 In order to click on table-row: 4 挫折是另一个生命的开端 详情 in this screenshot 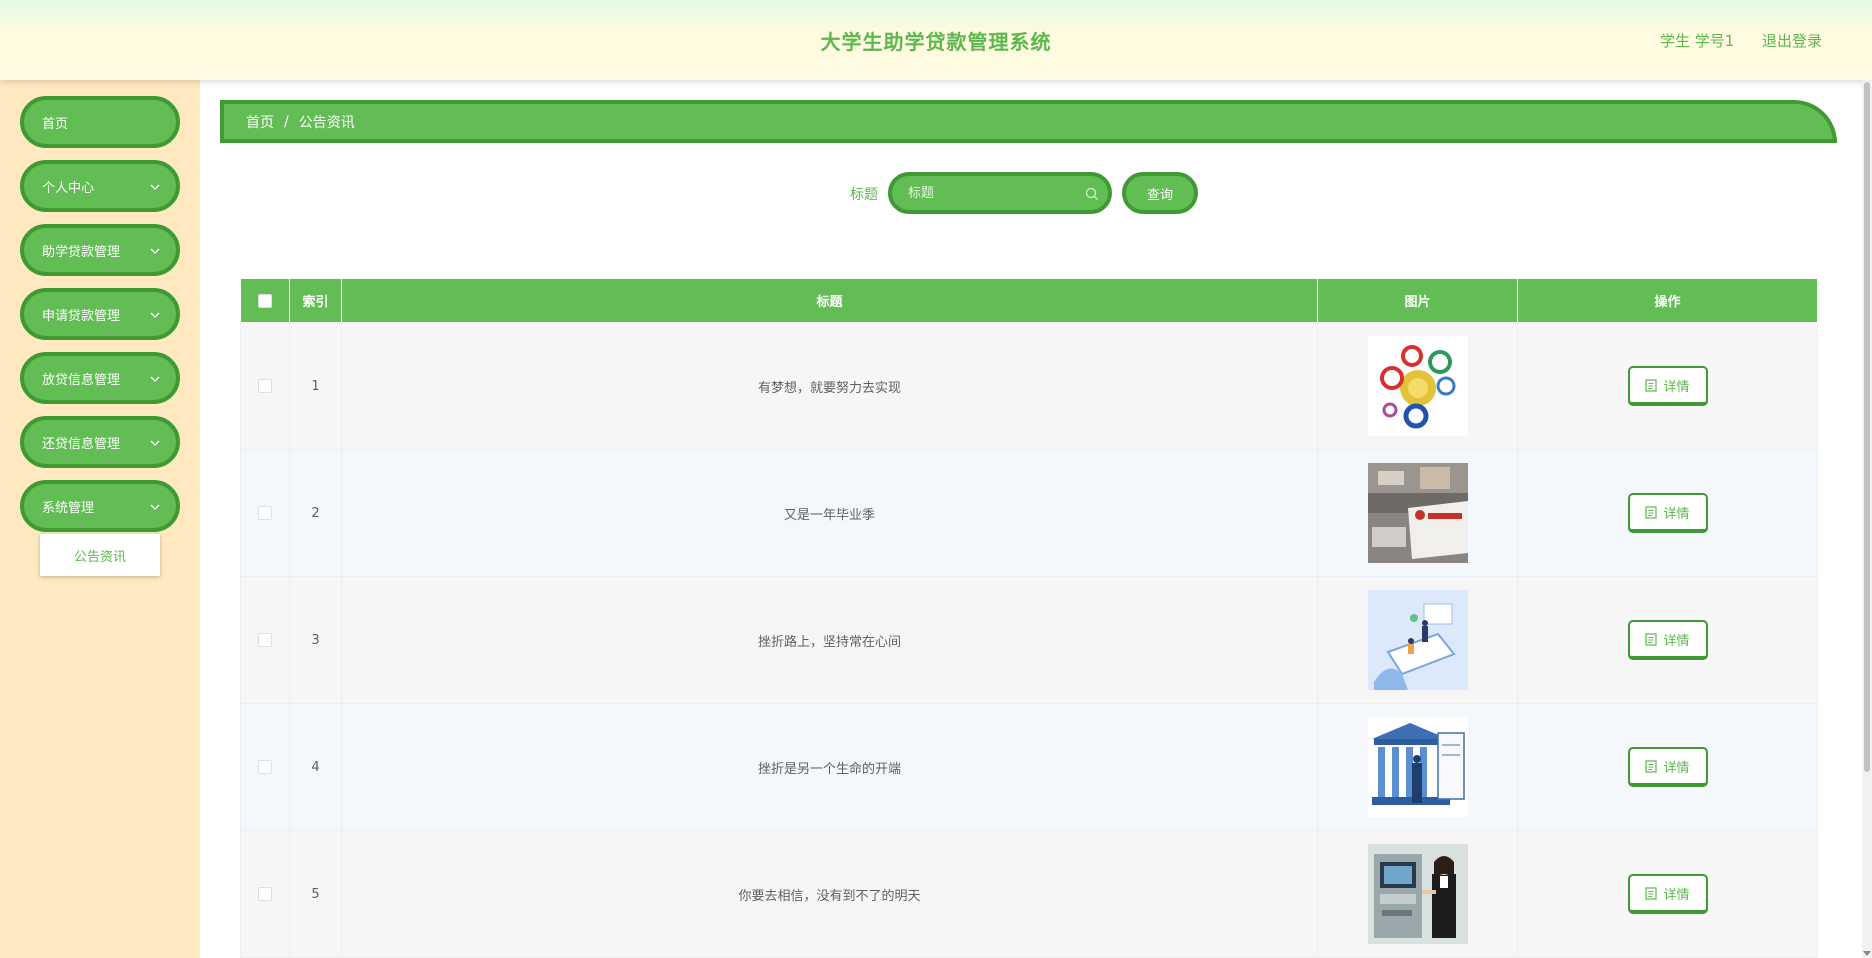, I will do `click(1029, 767)`.